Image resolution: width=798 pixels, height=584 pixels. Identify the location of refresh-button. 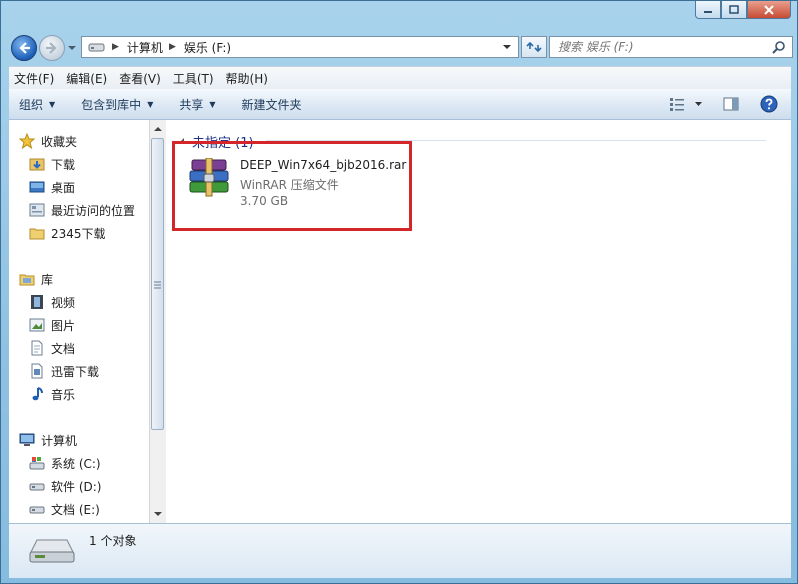
(534, 47).